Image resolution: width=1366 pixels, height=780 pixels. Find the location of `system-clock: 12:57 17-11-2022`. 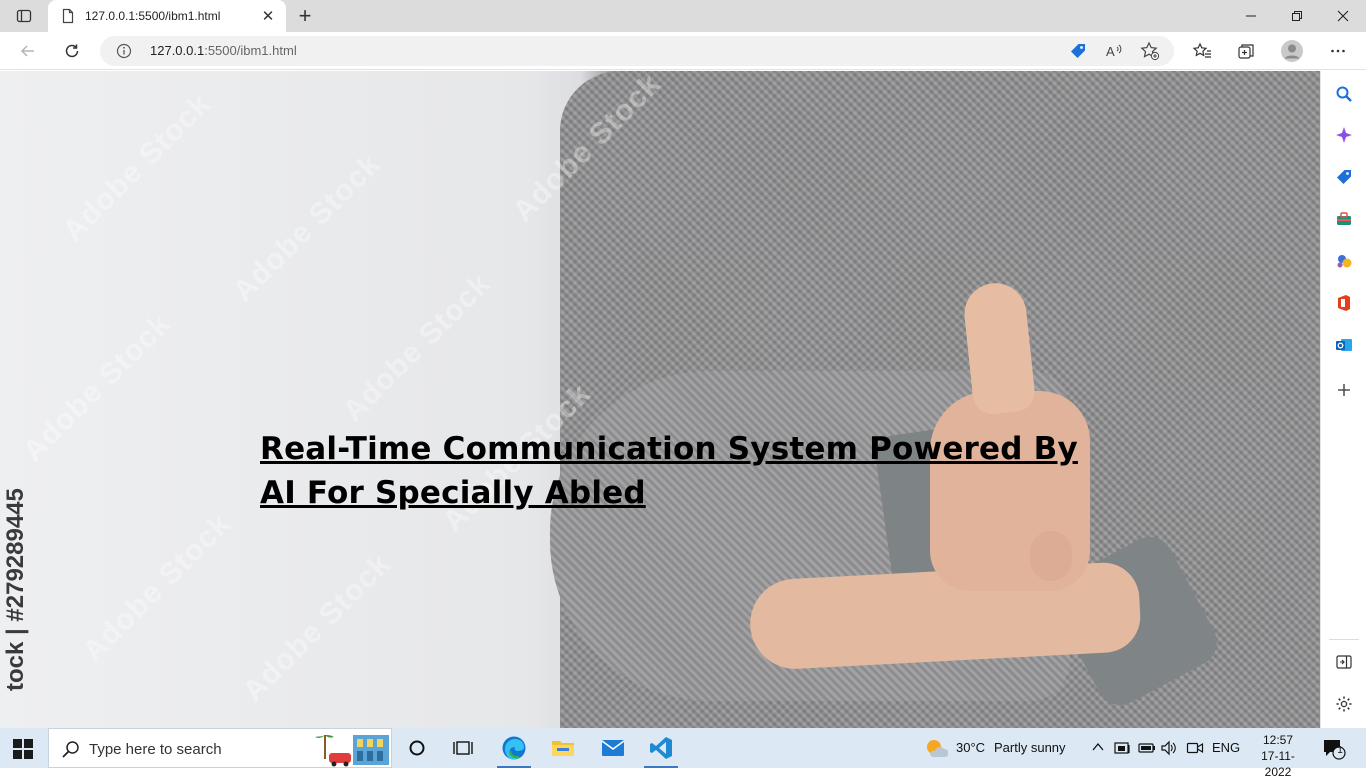

system-clock: 12:57 17-11-2022 is located at coordinates (1278, 756).